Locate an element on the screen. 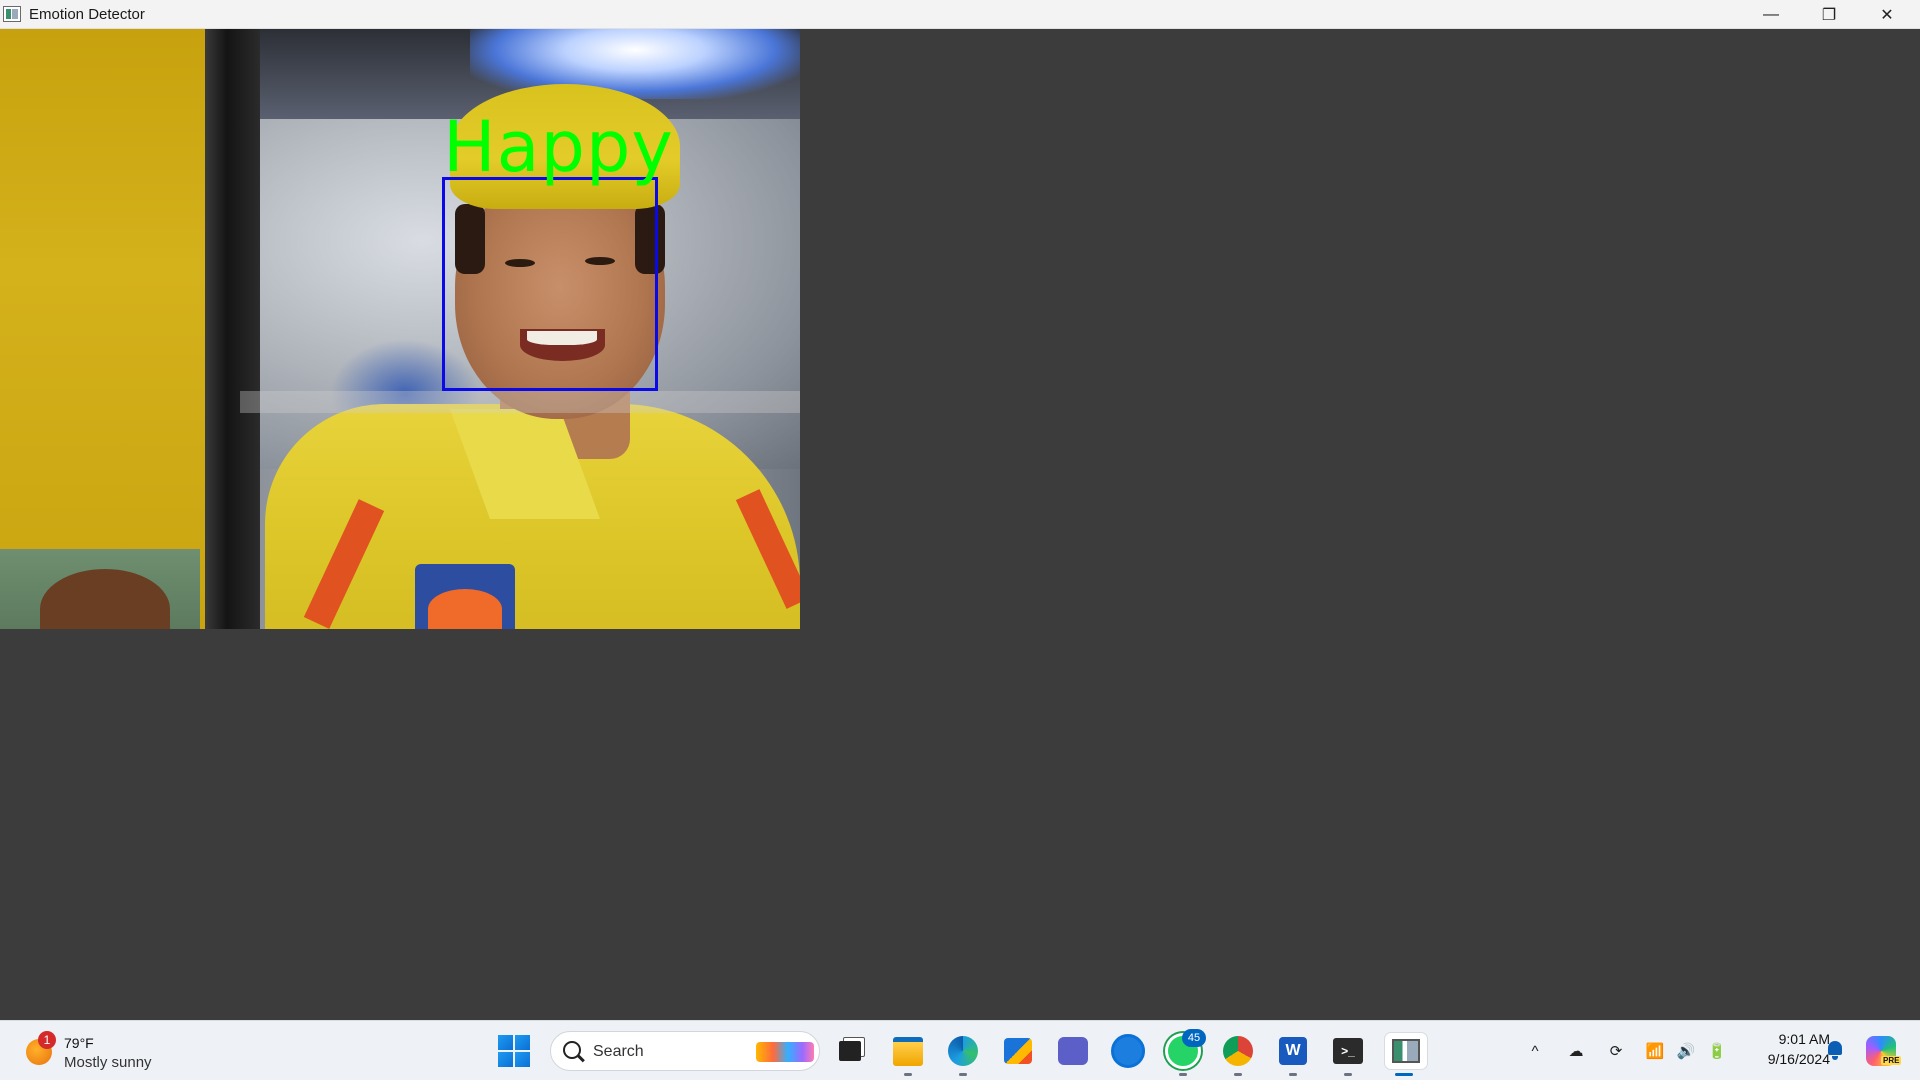 The width and height of the screenshot is (1920, 1080). folder-icon is located at coordinates (908, 1051).